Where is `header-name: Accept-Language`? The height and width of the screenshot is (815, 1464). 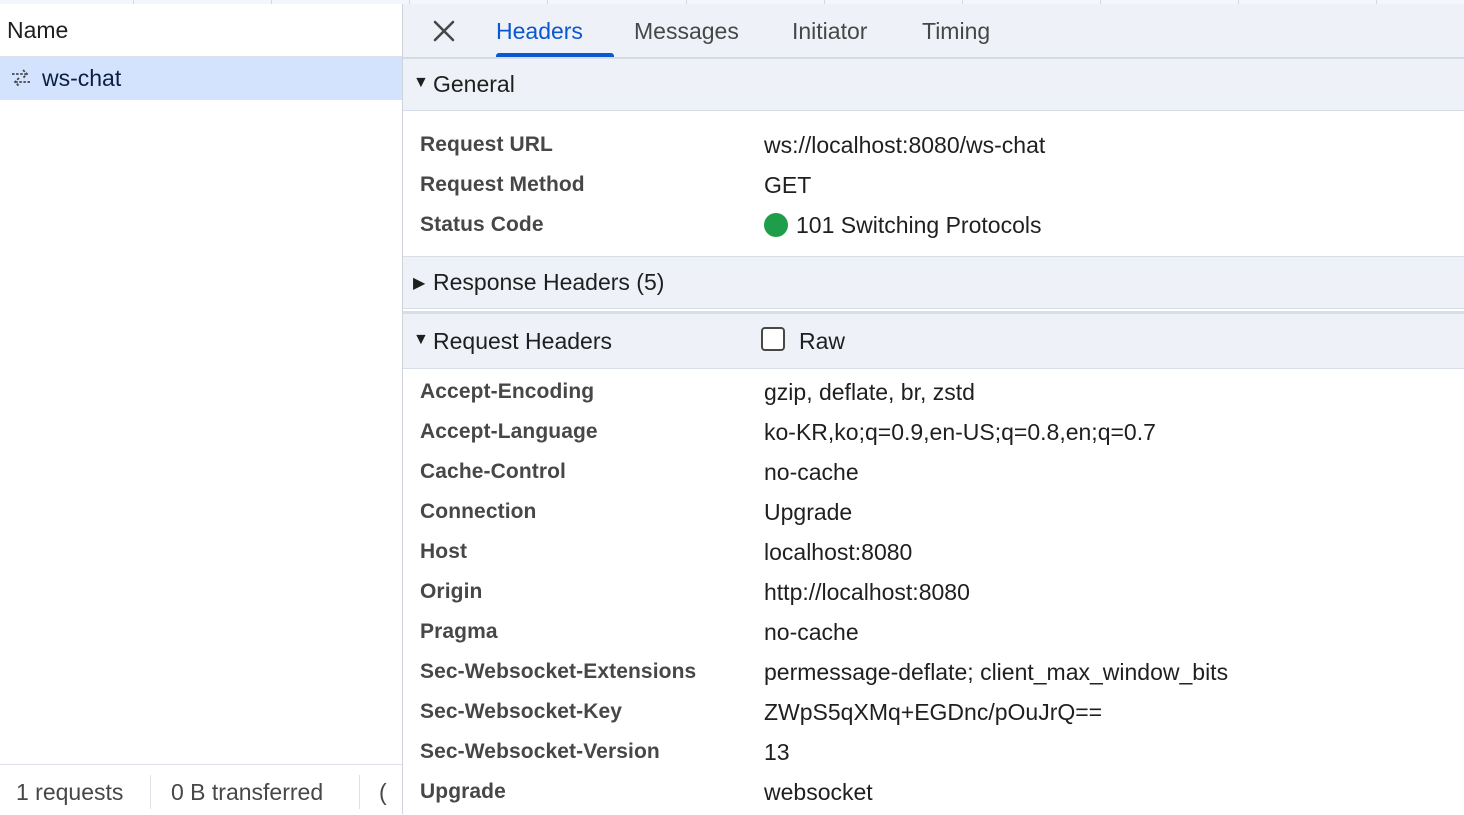
header-name: Accept-Language is located at coordinates (509, 431).